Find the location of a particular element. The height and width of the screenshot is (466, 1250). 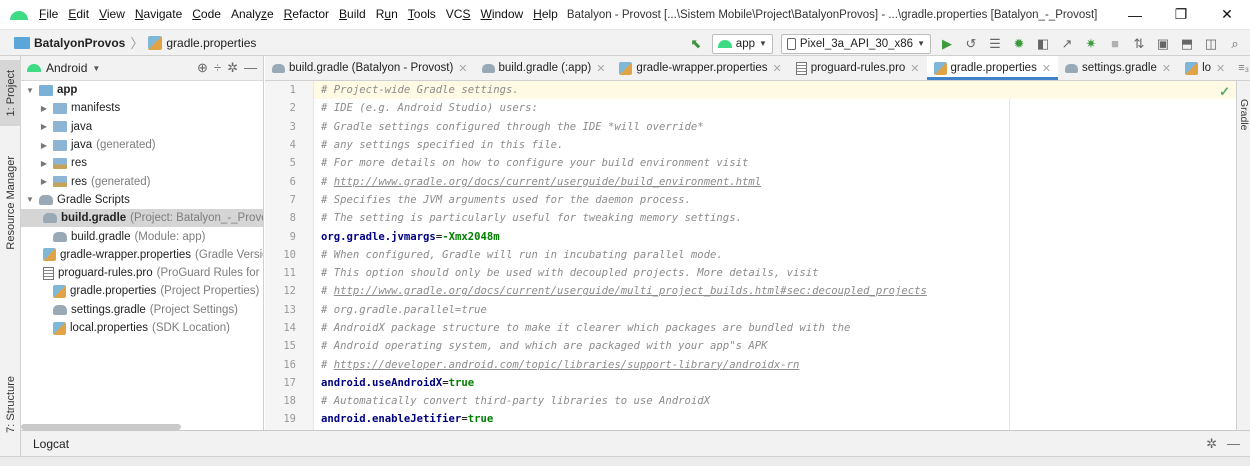

menu-help: Help is located at coordinates (545, 14).